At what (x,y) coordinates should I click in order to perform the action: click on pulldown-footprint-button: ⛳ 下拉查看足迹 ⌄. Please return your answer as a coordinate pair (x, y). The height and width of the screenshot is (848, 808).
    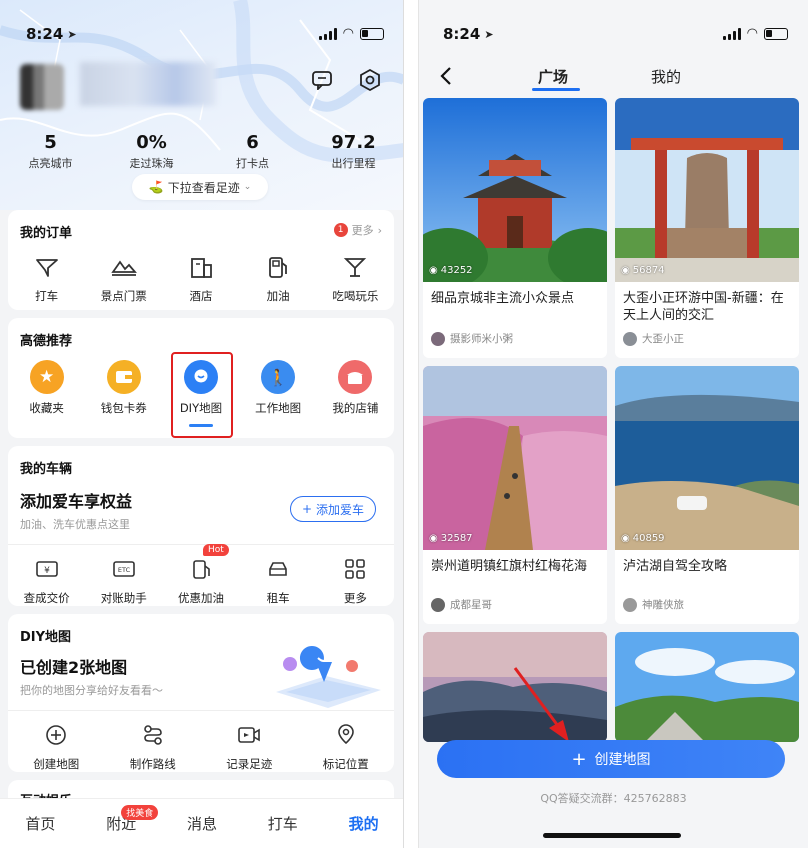
    Looking at the image, I should click on (200, 187).